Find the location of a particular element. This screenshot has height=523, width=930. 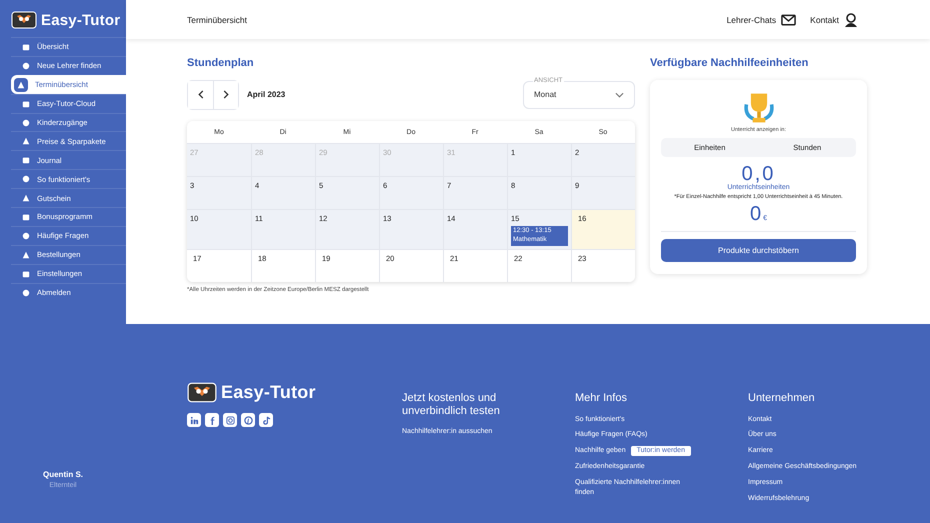

units-amount: 0,0 is located at coordinates (759, 174).